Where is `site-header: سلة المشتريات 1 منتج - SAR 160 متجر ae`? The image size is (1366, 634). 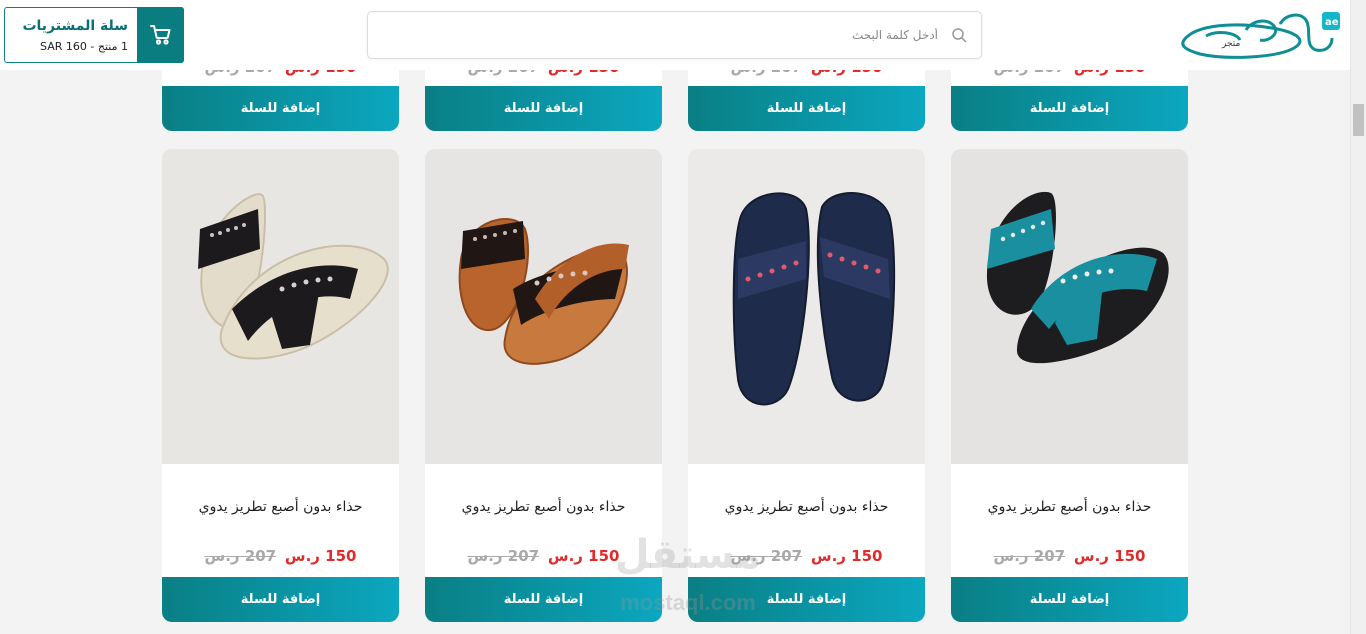
site-header: سلة المشتريات 1 منتج - SAR 160 متجر ae is located at coordinates (675, 35).